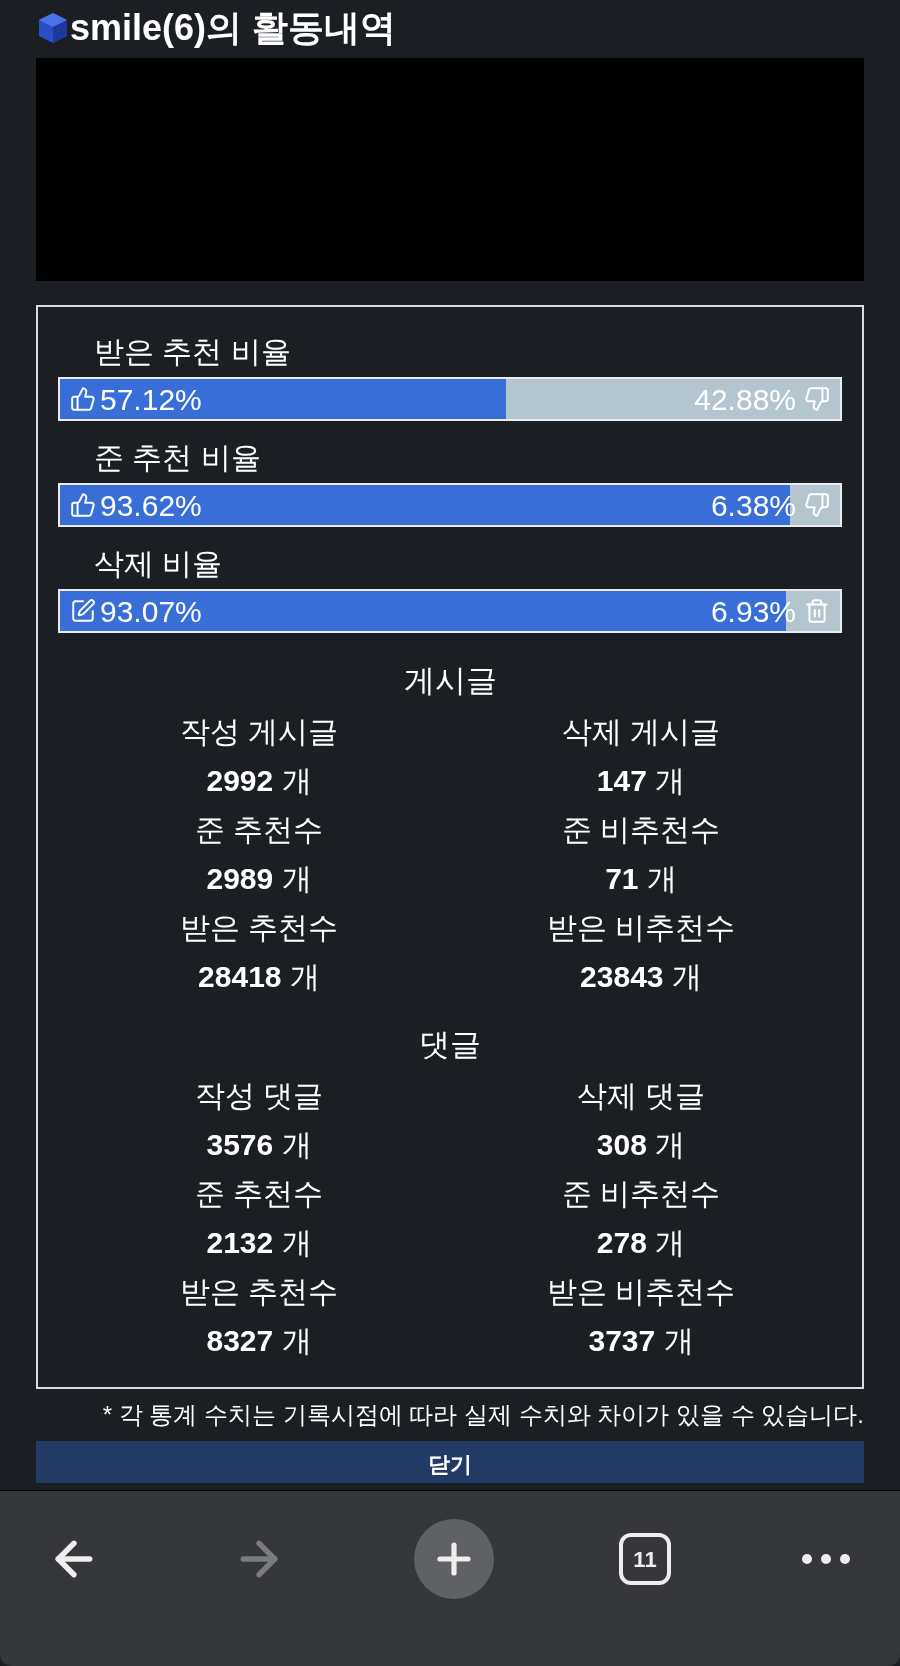 Image resolution: width=900 pixels, height=1666 pixels. Describe the element at coordinates (450, 681) in the screenshot. I see `section-title: 게시글` at that location.